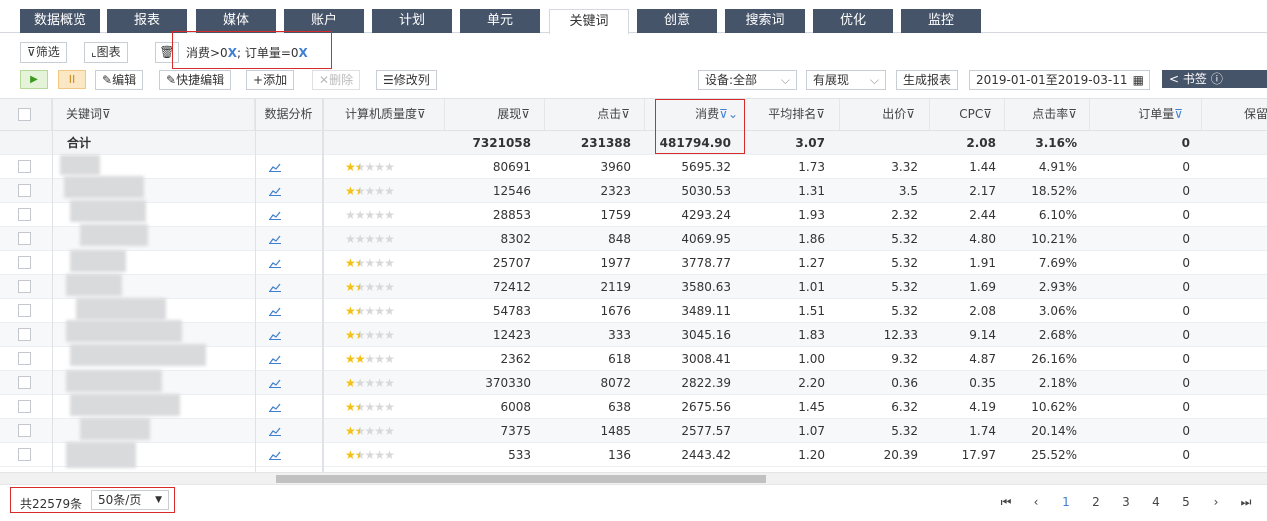  I want to click on col-clicks: 点击⊽, so click(595, 114).